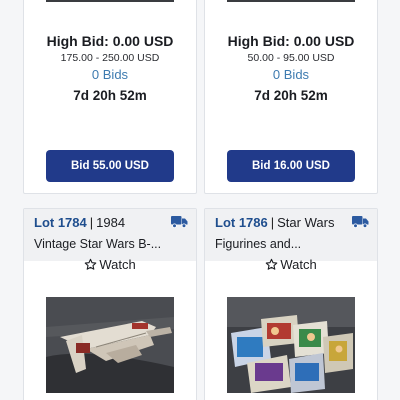  What do you see at coordinates (110, 166) in the screenshot?
I see `bid-button: Bid 55.00 USD` at bounding box center [110, 166].